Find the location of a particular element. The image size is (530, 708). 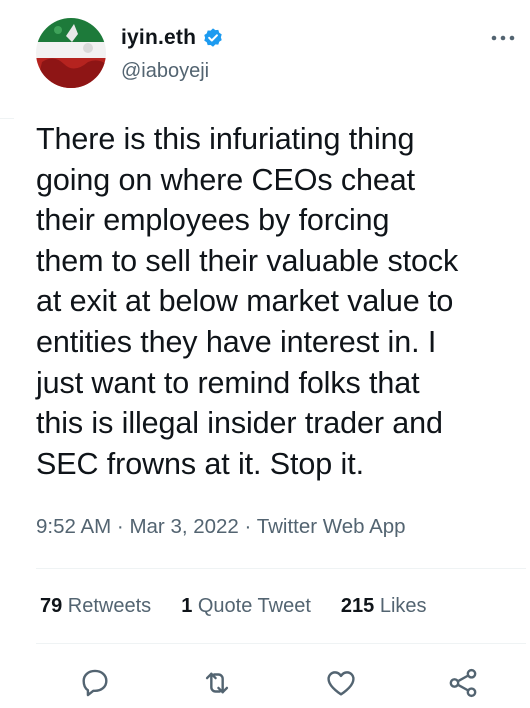

tweet-stats: 79 Retweets 1 Quote Tweet 215 Likes is located at coordinates (248, 606).